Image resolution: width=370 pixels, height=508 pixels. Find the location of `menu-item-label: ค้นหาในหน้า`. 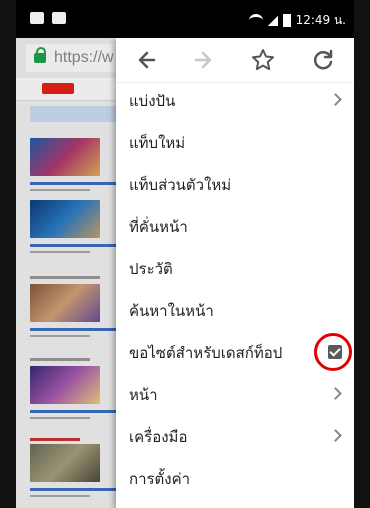

menu-item-label: ค้นหาในหน้า is located at coordinates (171, 311).